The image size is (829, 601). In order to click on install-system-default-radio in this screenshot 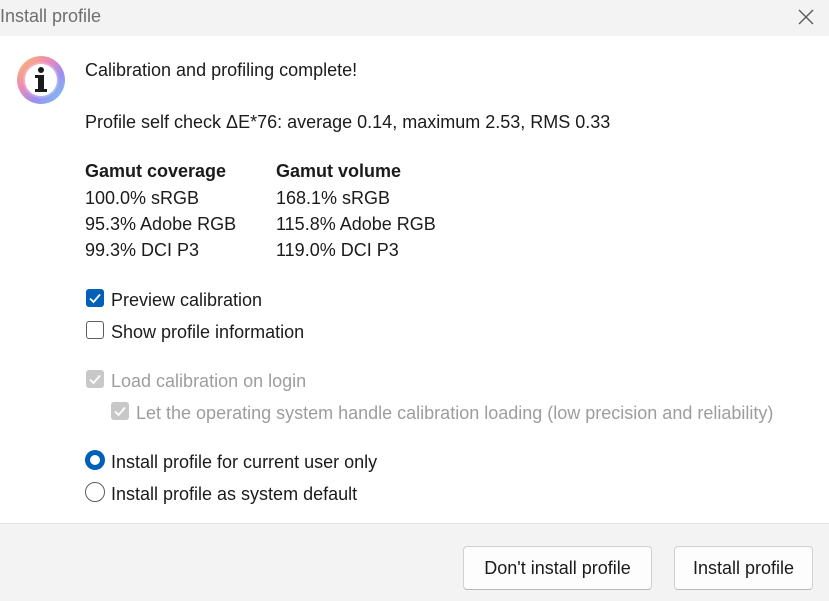, I will do `click(95, 492)`.